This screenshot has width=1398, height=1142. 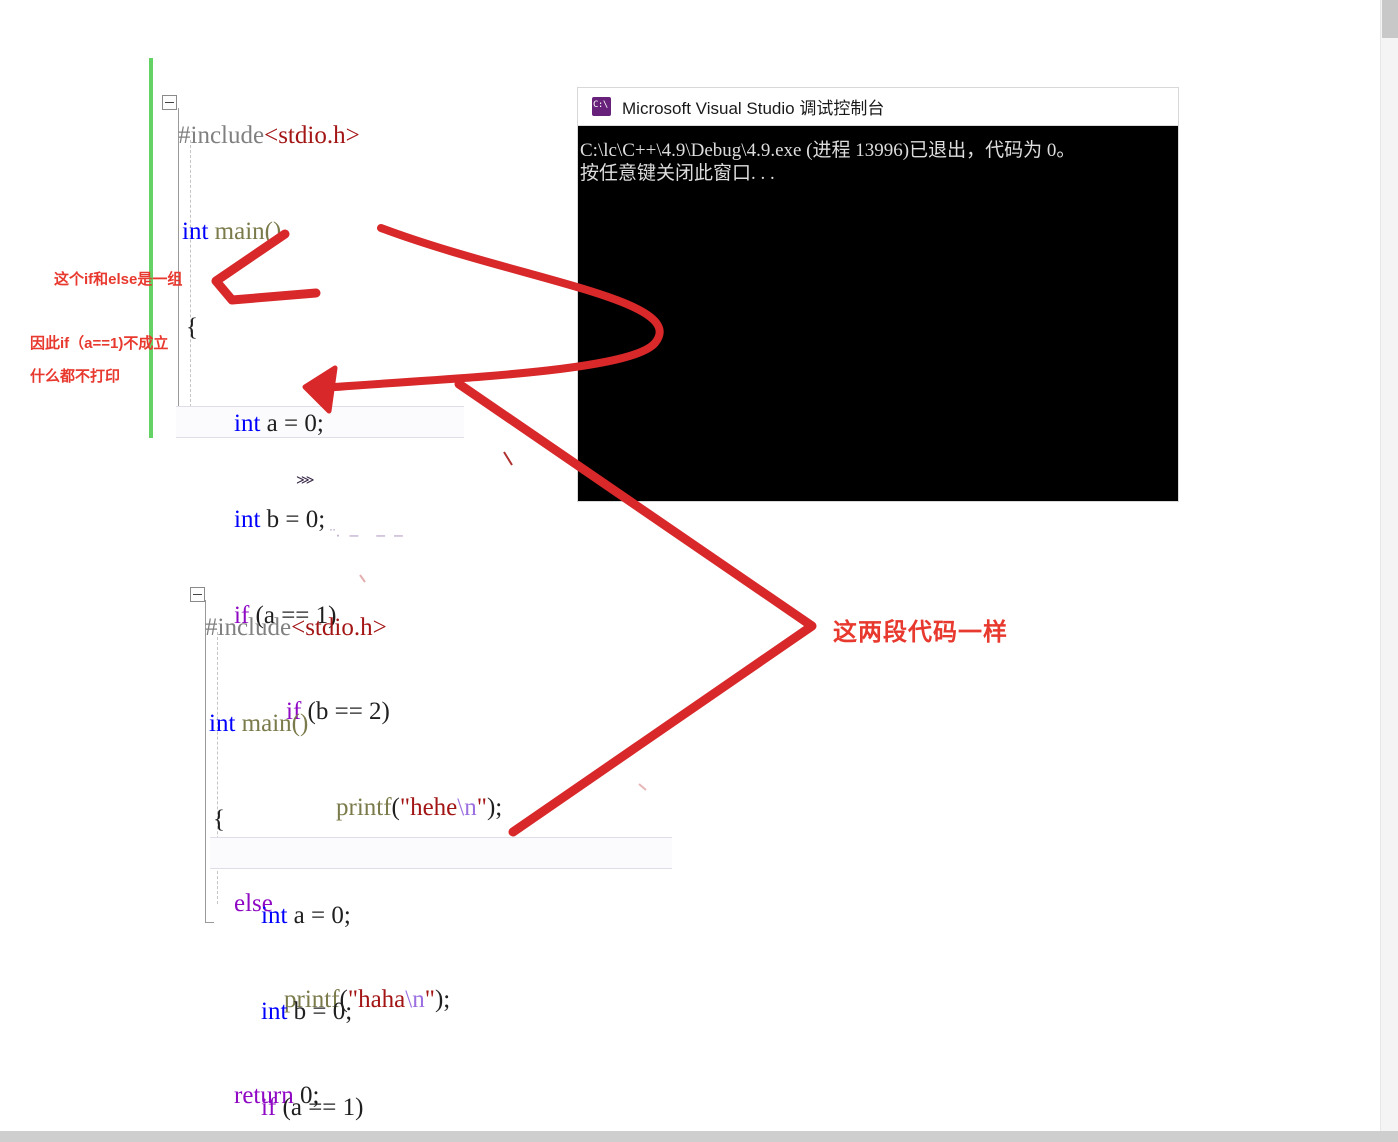 What do you see at coordinates (99, 343) in the screenshot?
I see `annotation-note-2: 因此if（a==1)不成立` at bounding box center [99, 343].